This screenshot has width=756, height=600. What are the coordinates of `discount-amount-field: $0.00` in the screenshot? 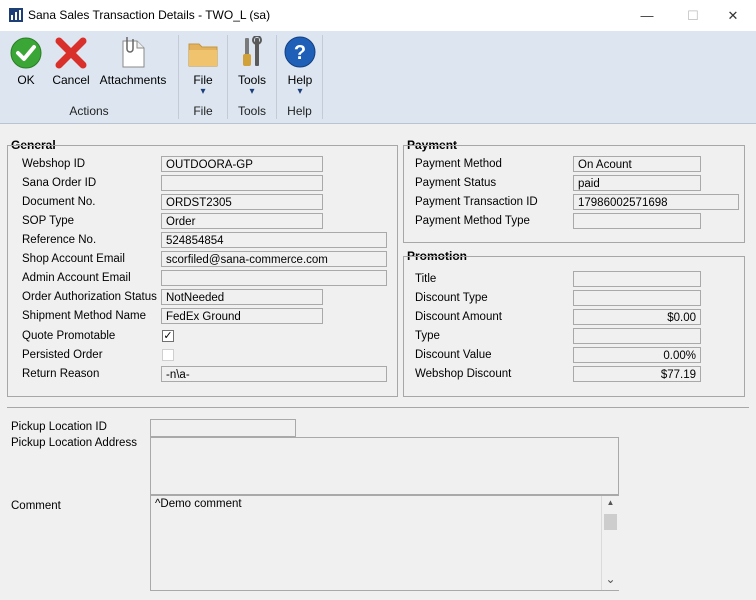 It's located at (637, 317).